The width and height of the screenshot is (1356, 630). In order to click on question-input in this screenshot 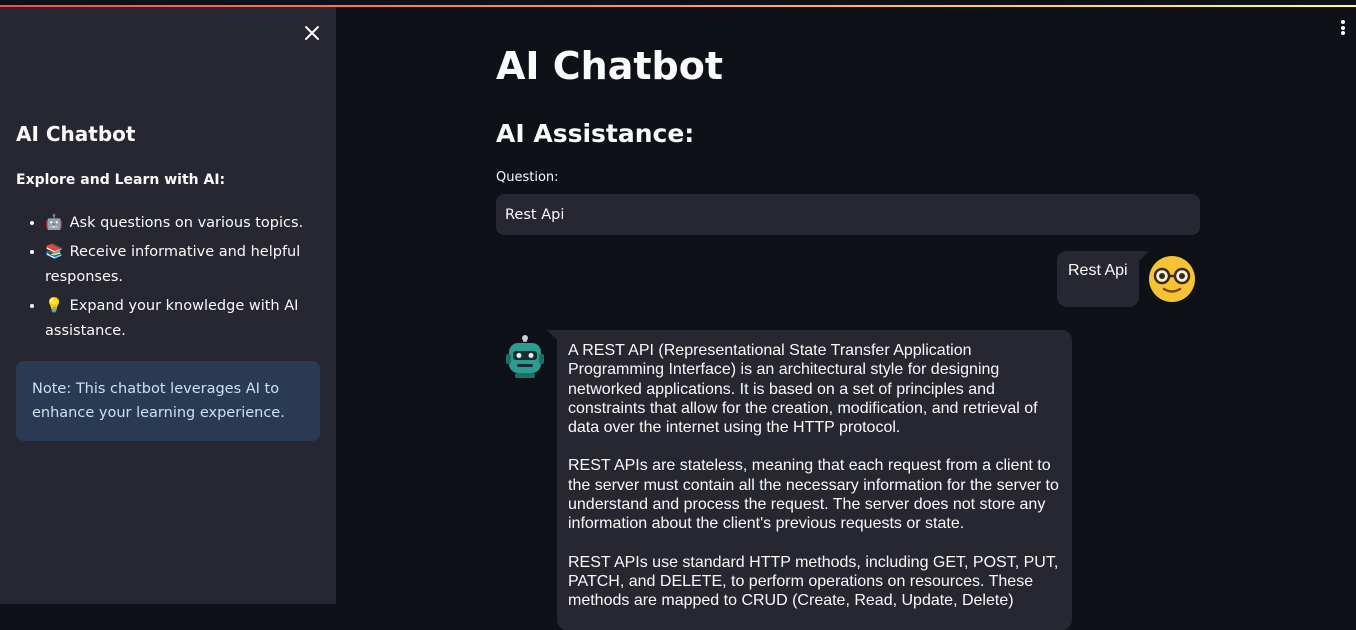, I will do `click(848, 214)`.